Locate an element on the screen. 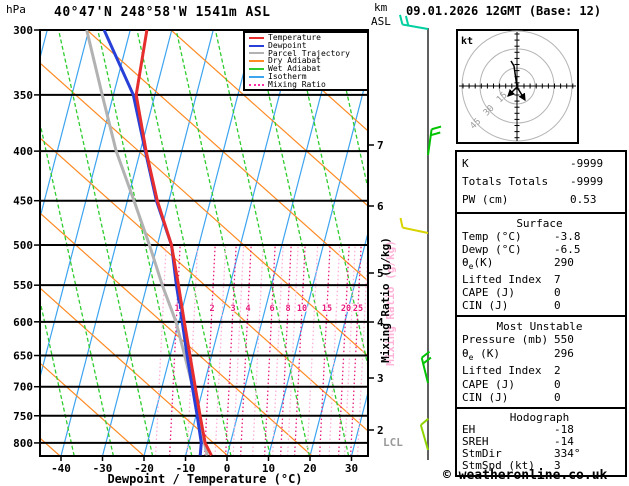 The height and width of the screenshot is (486, 629). mixing-ratio-value: 2 is located at coordinates (211, 309).